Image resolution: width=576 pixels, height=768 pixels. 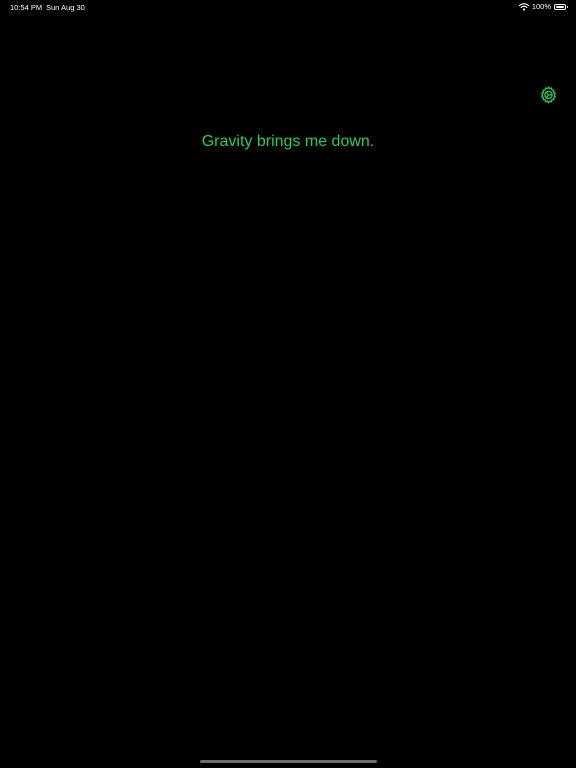 I want to click on gear-icon, so click(x=548, y=94).